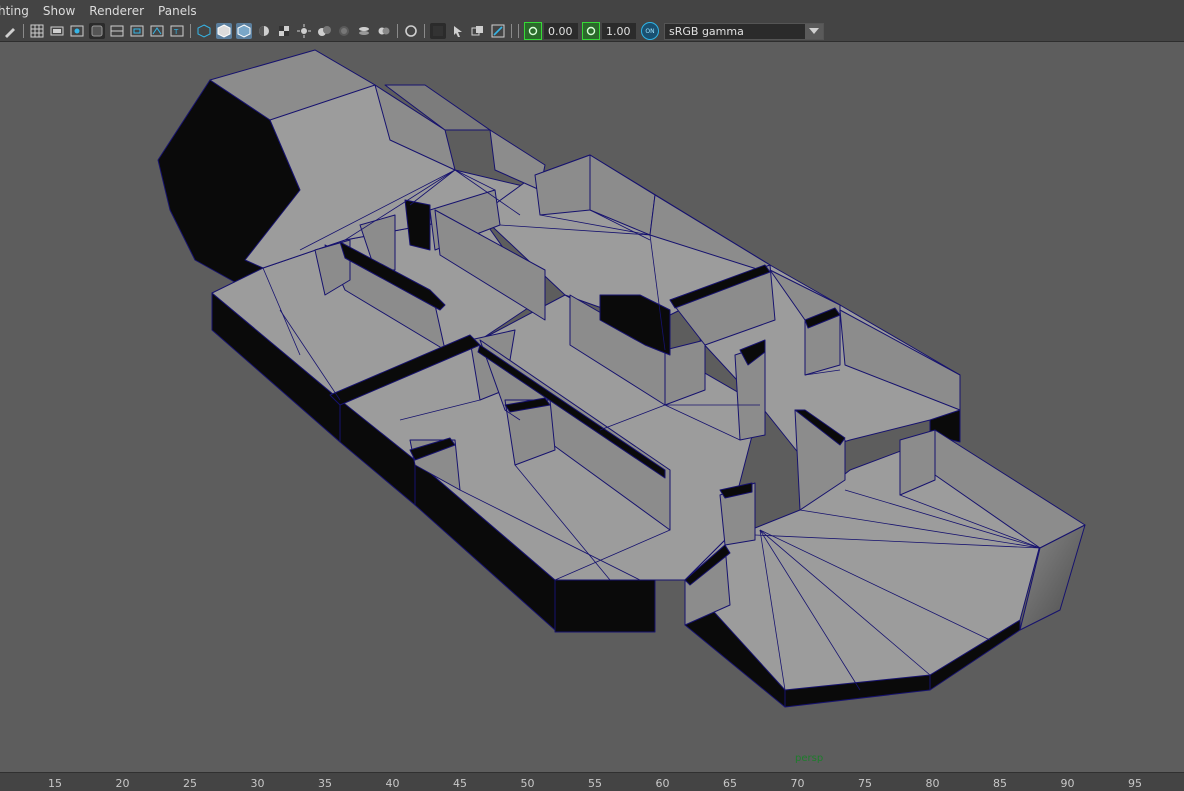 The image size is (1184, 791). I want to click on textured-icon, so click(264, 31).